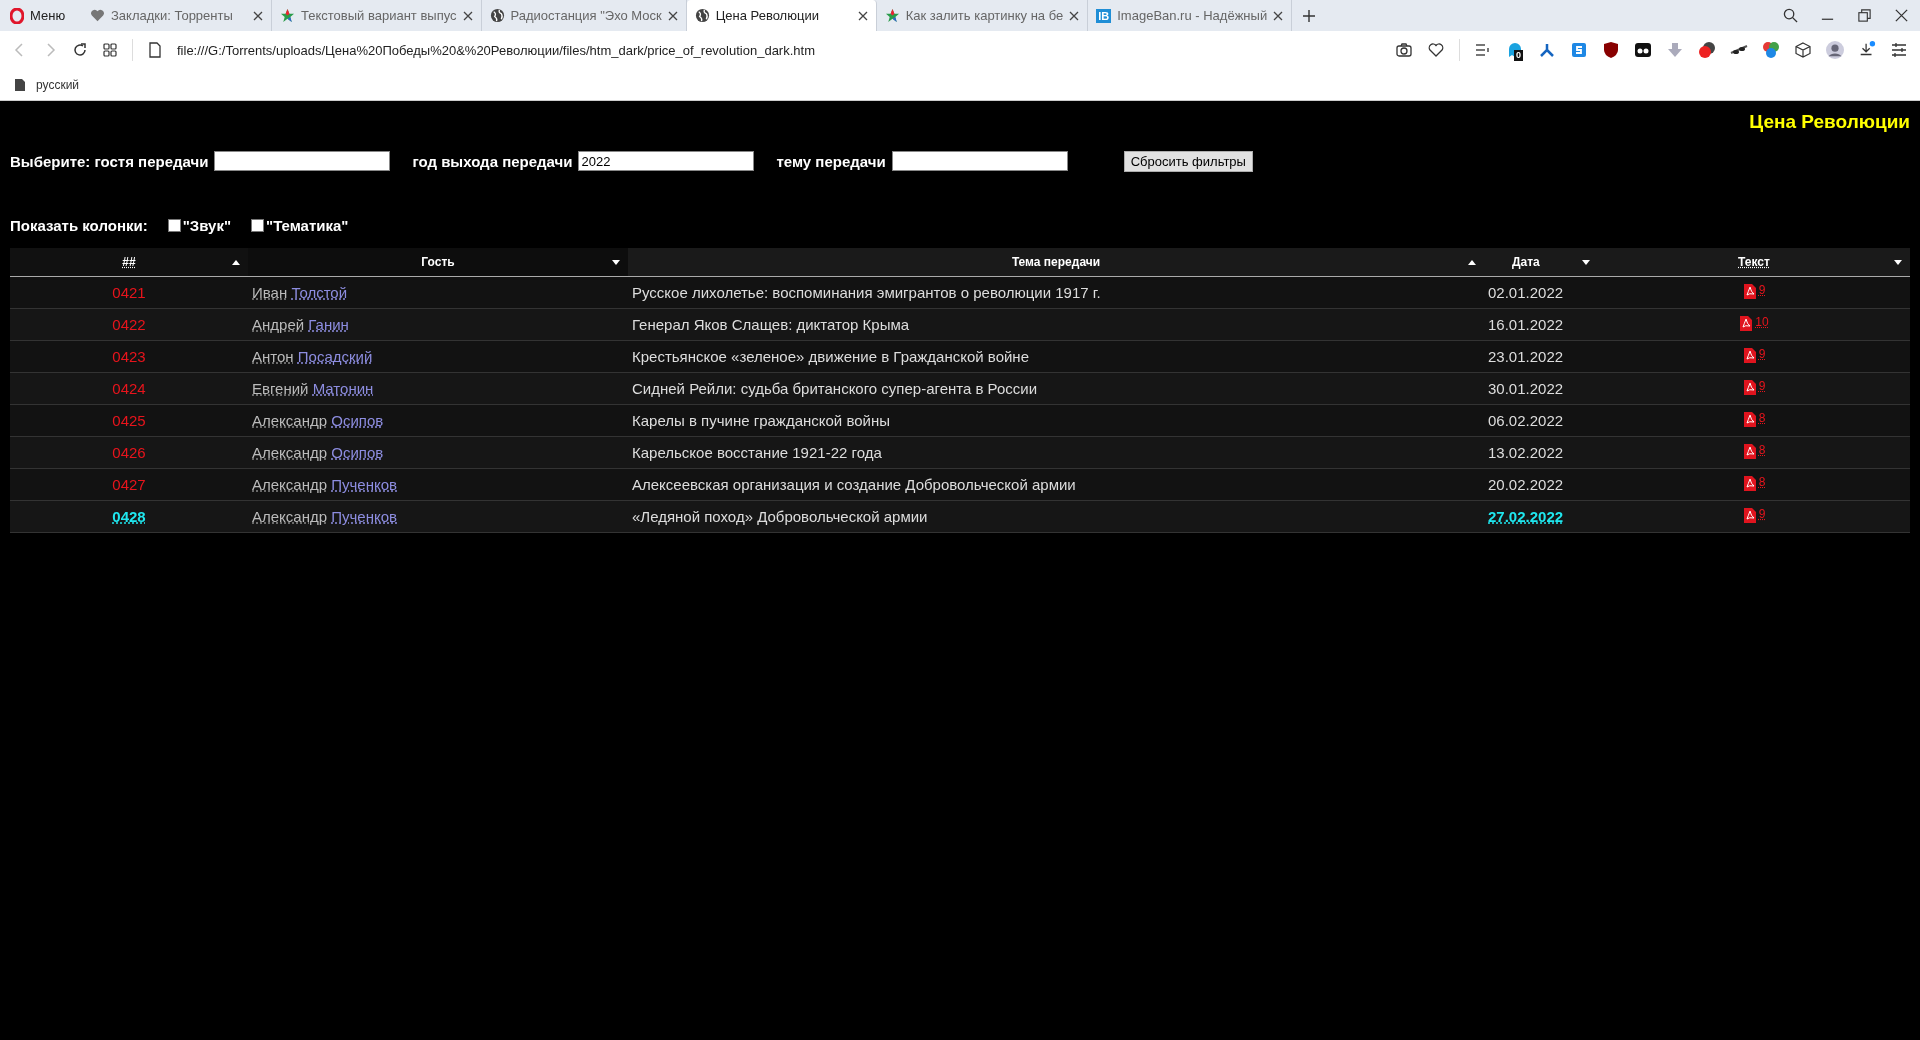 The width and height of the screenshot is (1920, 1040). Describe the element at coordinates (1541, 356) in the screenshot. I see `date-cell: 23.01.2022` at that location.